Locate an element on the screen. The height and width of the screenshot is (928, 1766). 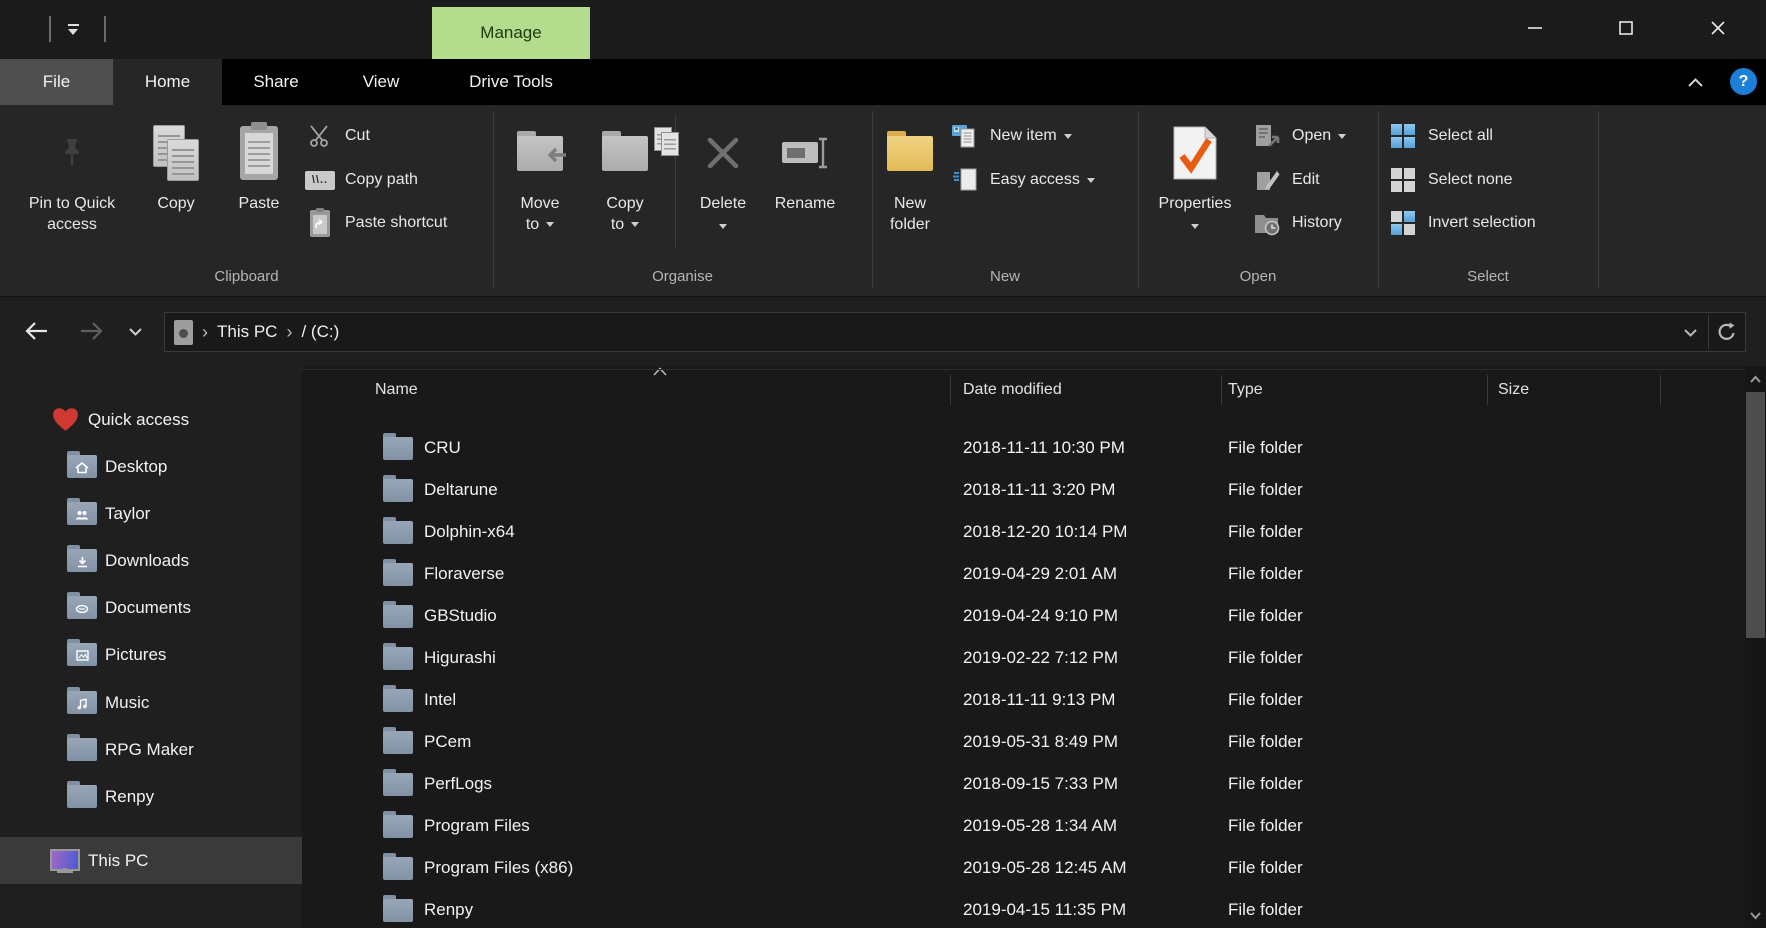
column-header-date-modified: Date modified is located at coordinates (1012, 389).